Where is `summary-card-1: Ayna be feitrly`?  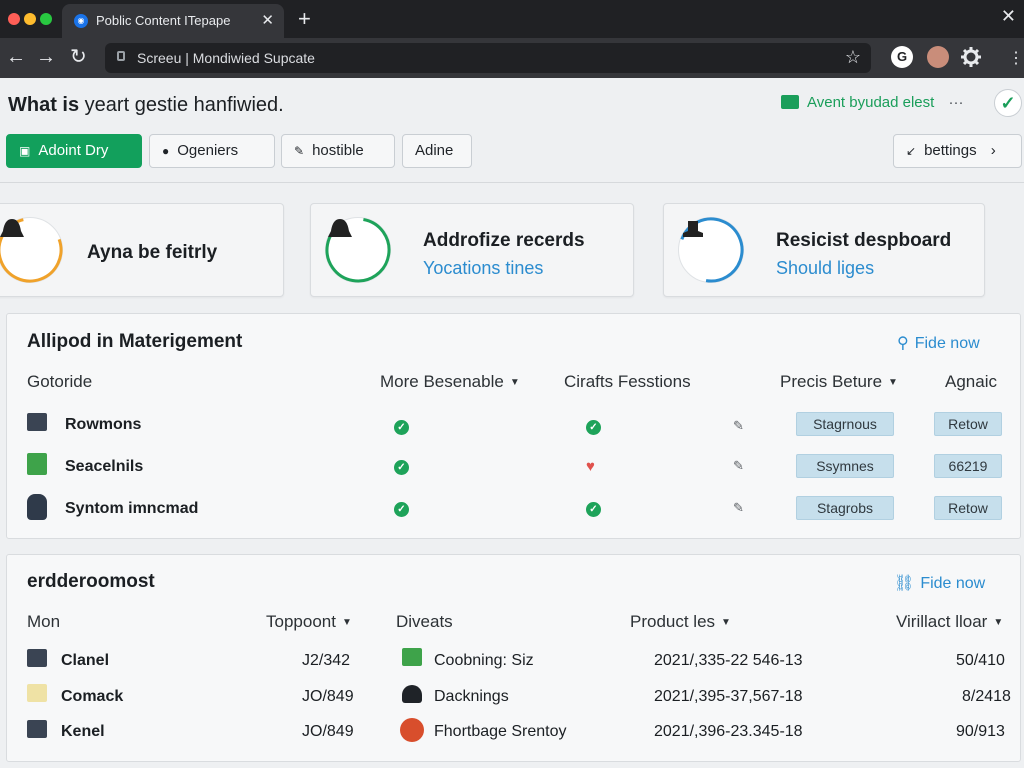 summary-card-1: Ayna be feitrly is located at coordinates (142, 250).